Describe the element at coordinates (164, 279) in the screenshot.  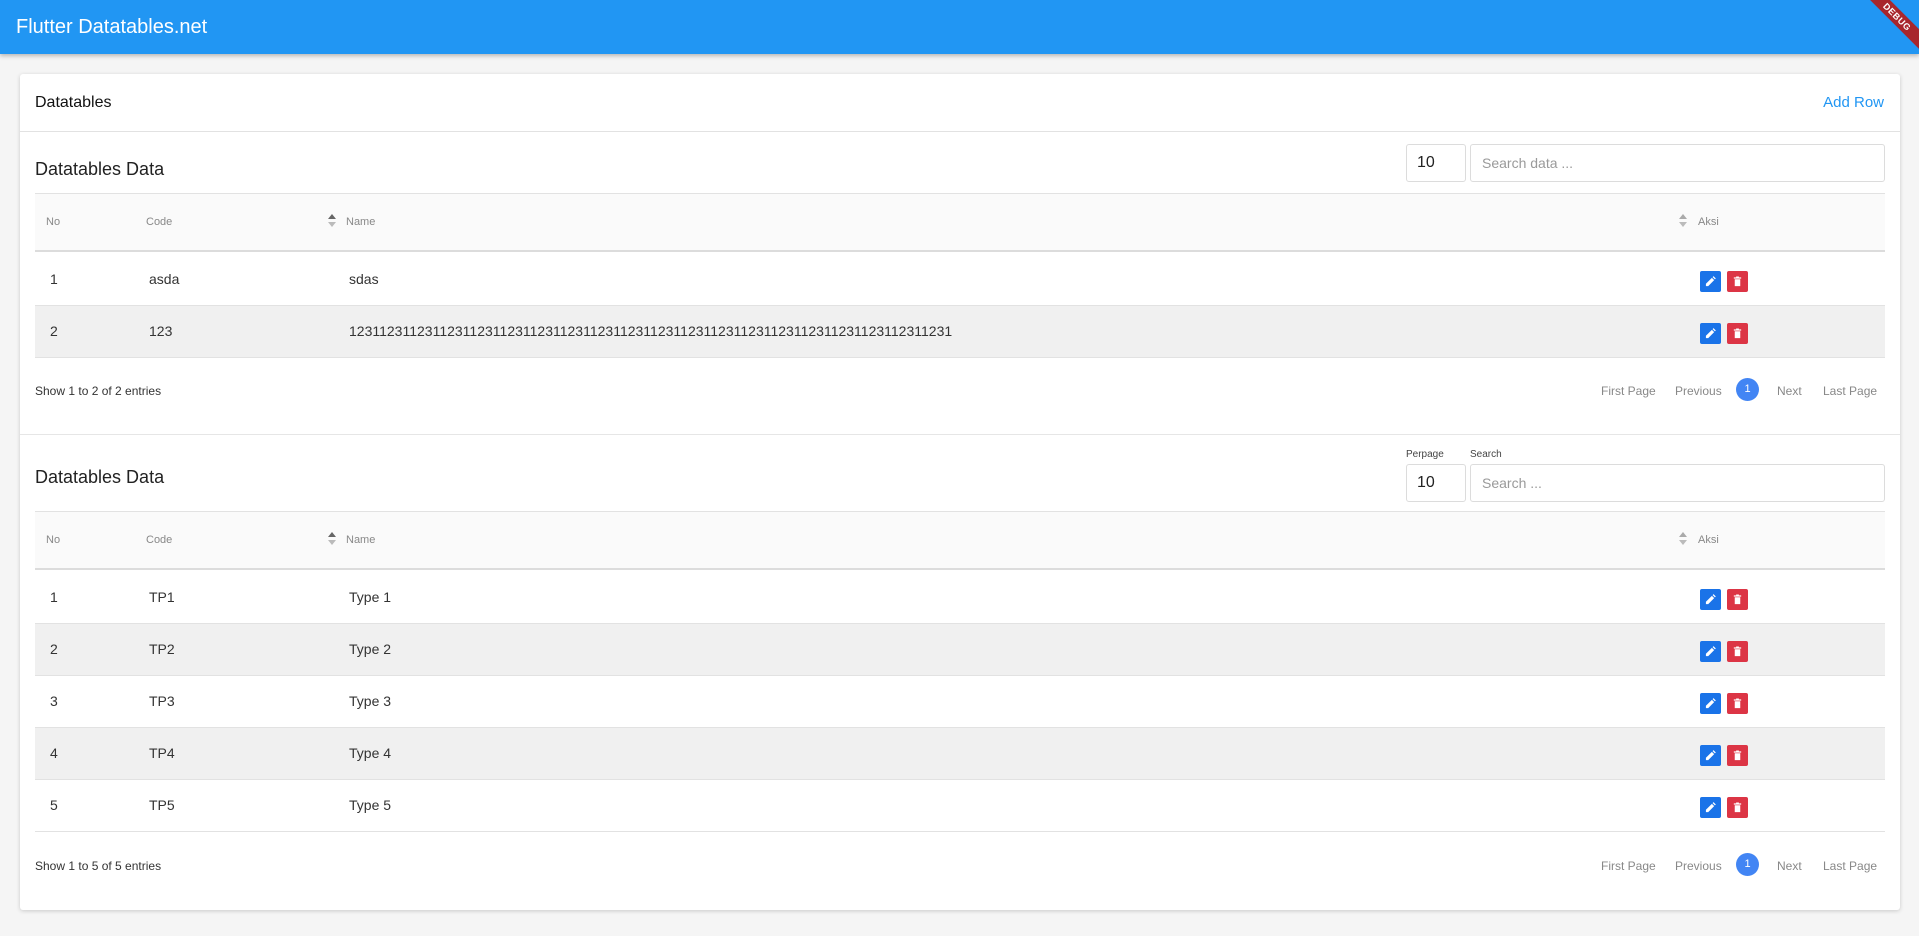
I see `cell-code: asda` at that location.